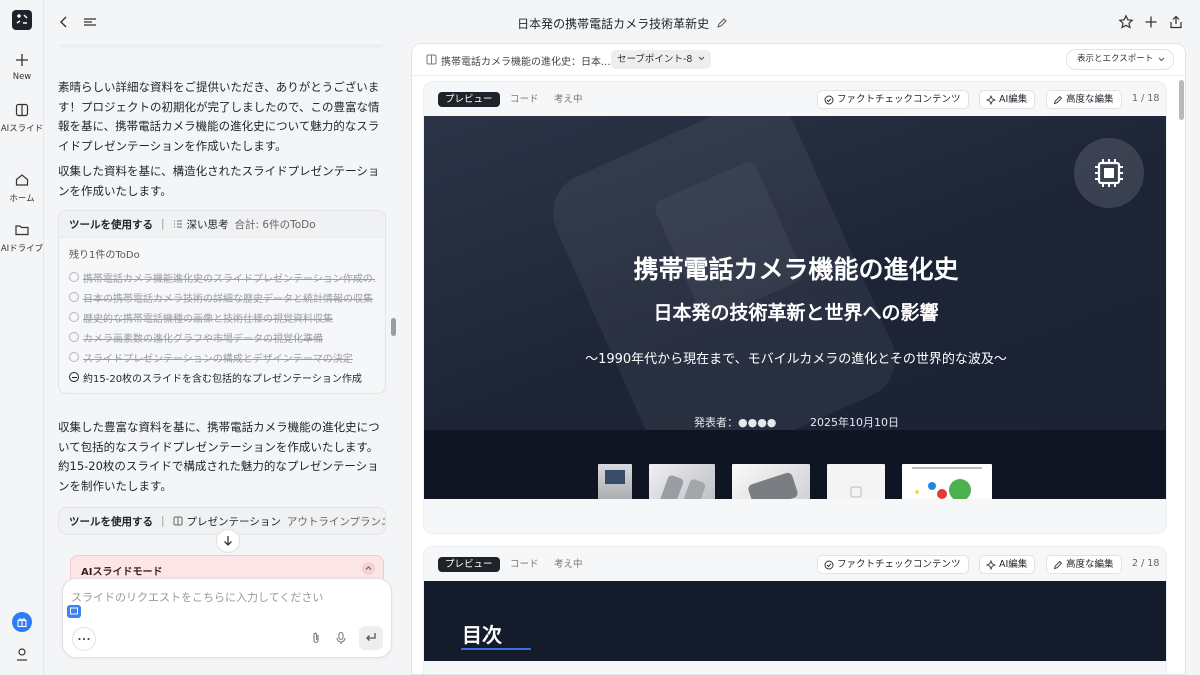 The width and height of the screenshot is (1200, 675). I want to click on rail-home-label: ホーム, so click(22, 199).